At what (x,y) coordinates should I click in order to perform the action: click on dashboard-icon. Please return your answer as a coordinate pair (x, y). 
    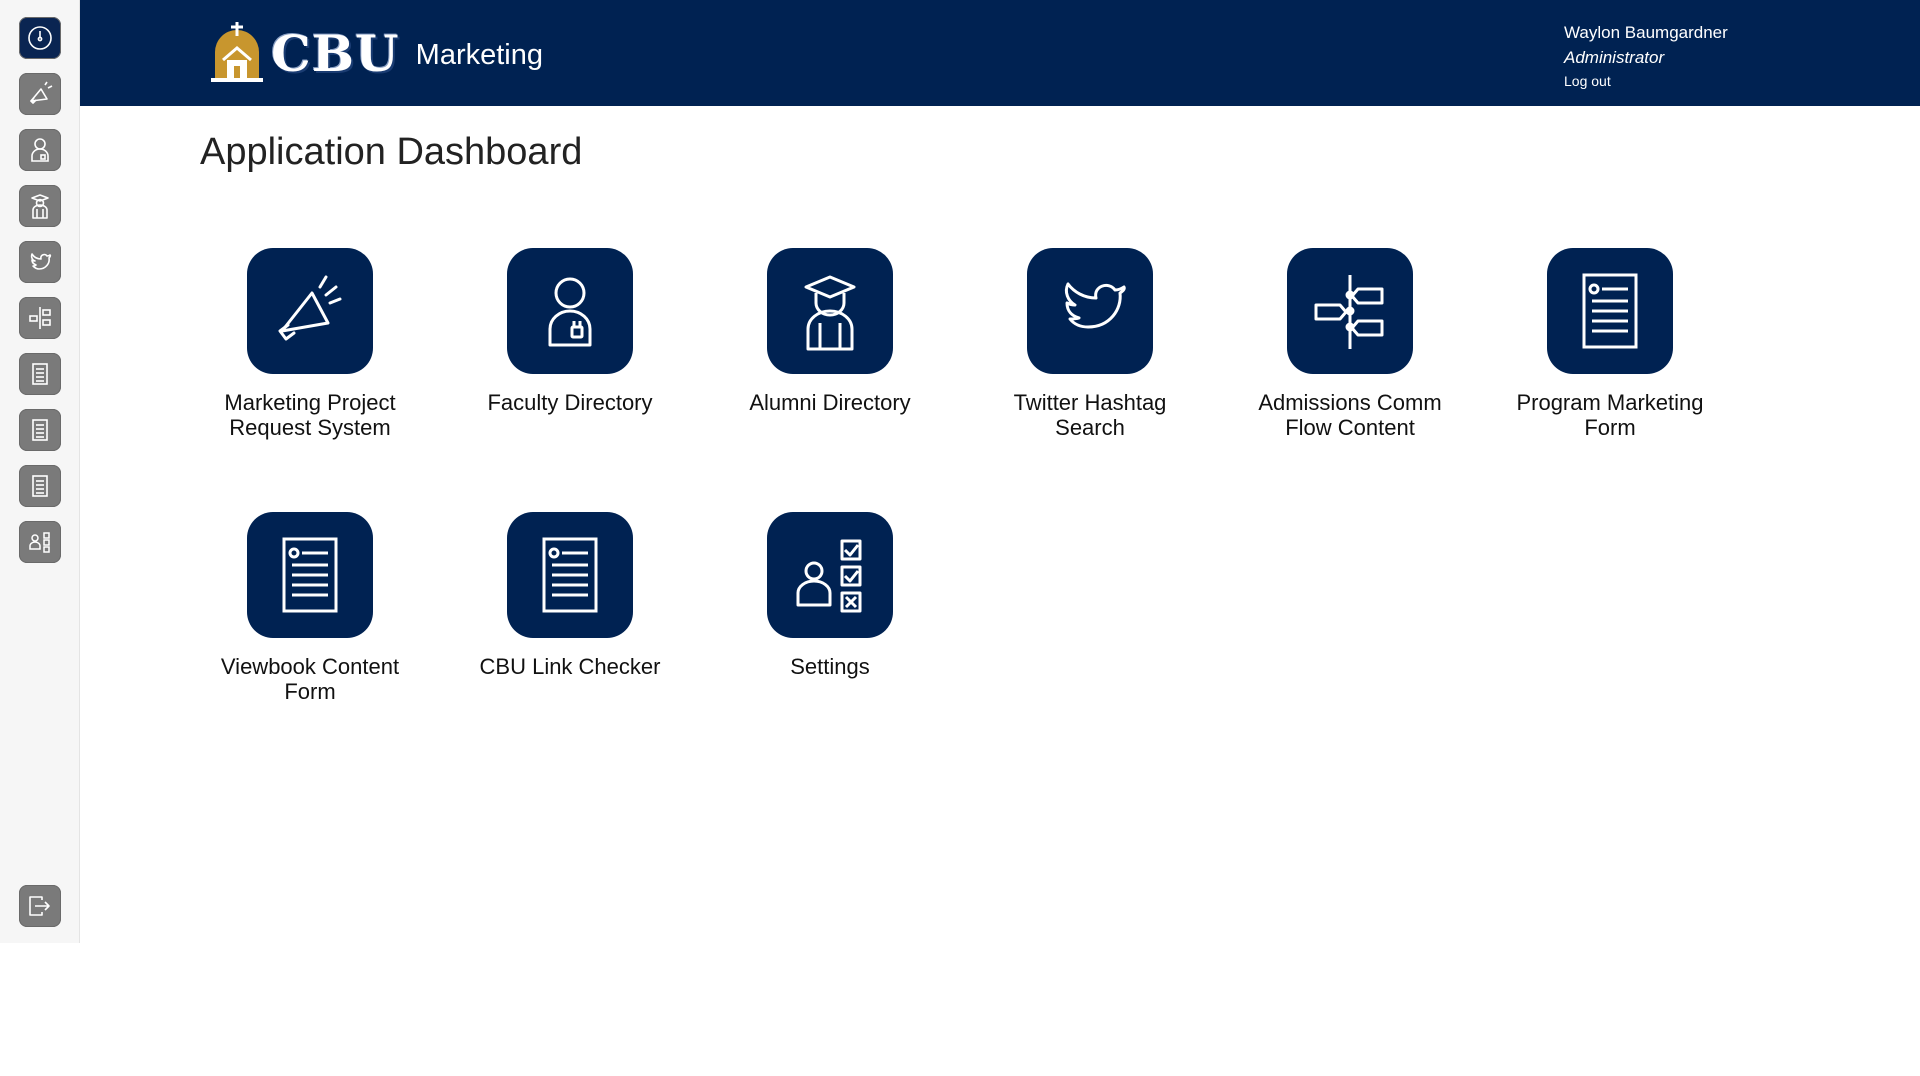
    Looking at the image, I should click on (40, 38).